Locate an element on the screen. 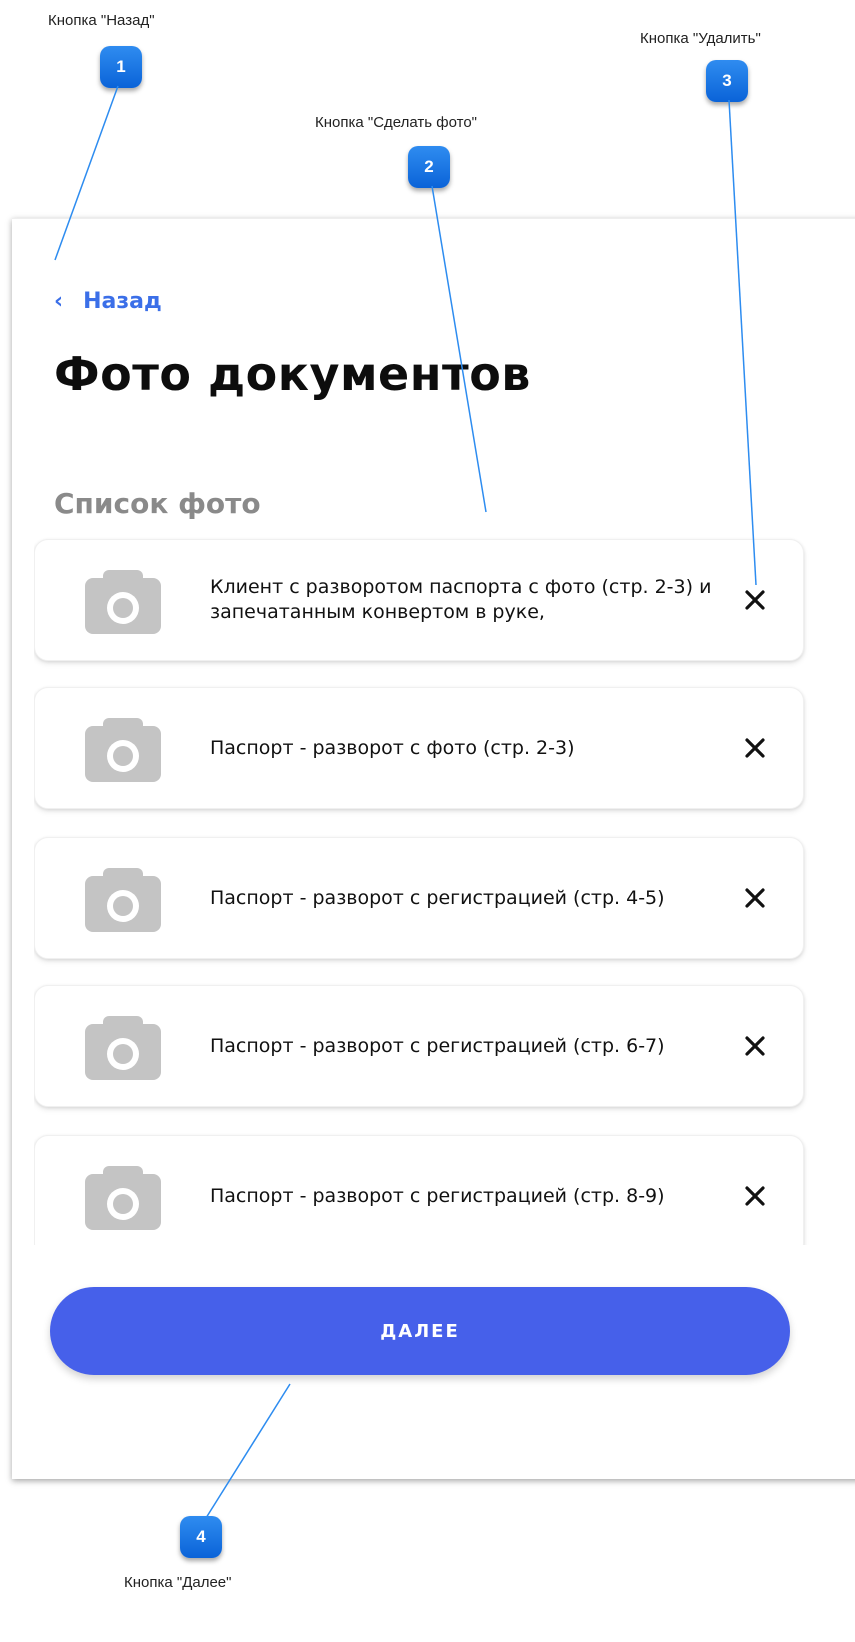 The image size is (855, 1642). list-item: Паспорт - разворот с фото (стр. 2-3) is located at coordinates (419, 748).